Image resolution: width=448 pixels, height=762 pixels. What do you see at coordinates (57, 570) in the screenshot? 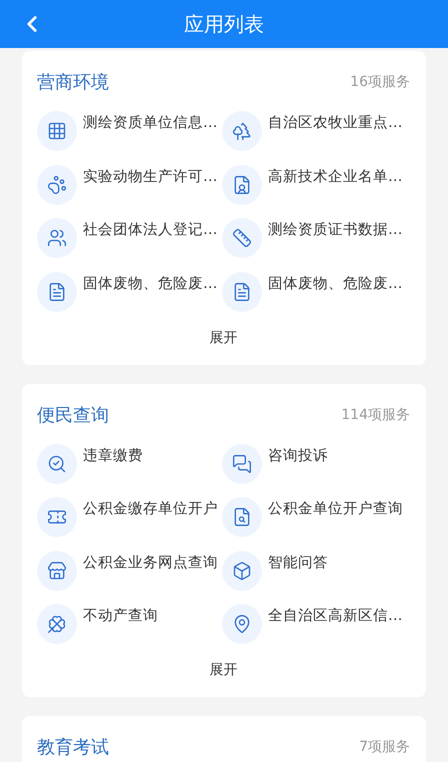
I see `store-icon` at bounding box center [57, 570].